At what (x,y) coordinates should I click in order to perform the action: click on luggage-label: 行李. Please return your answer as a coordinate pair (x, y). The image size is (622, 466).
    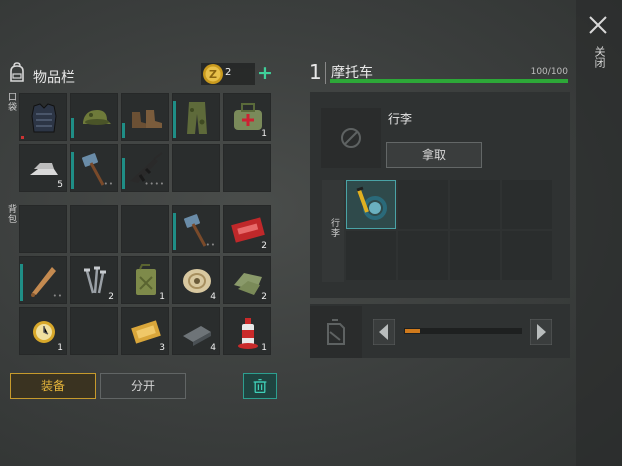
    Looking at the image, I should click on (400, 119).